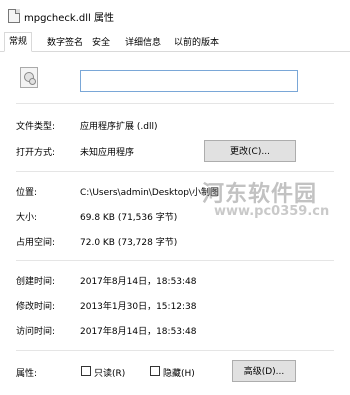  Describe the element at coordinates (101, 43) in the screenshot. I see `tab-security: 安全` at that location.